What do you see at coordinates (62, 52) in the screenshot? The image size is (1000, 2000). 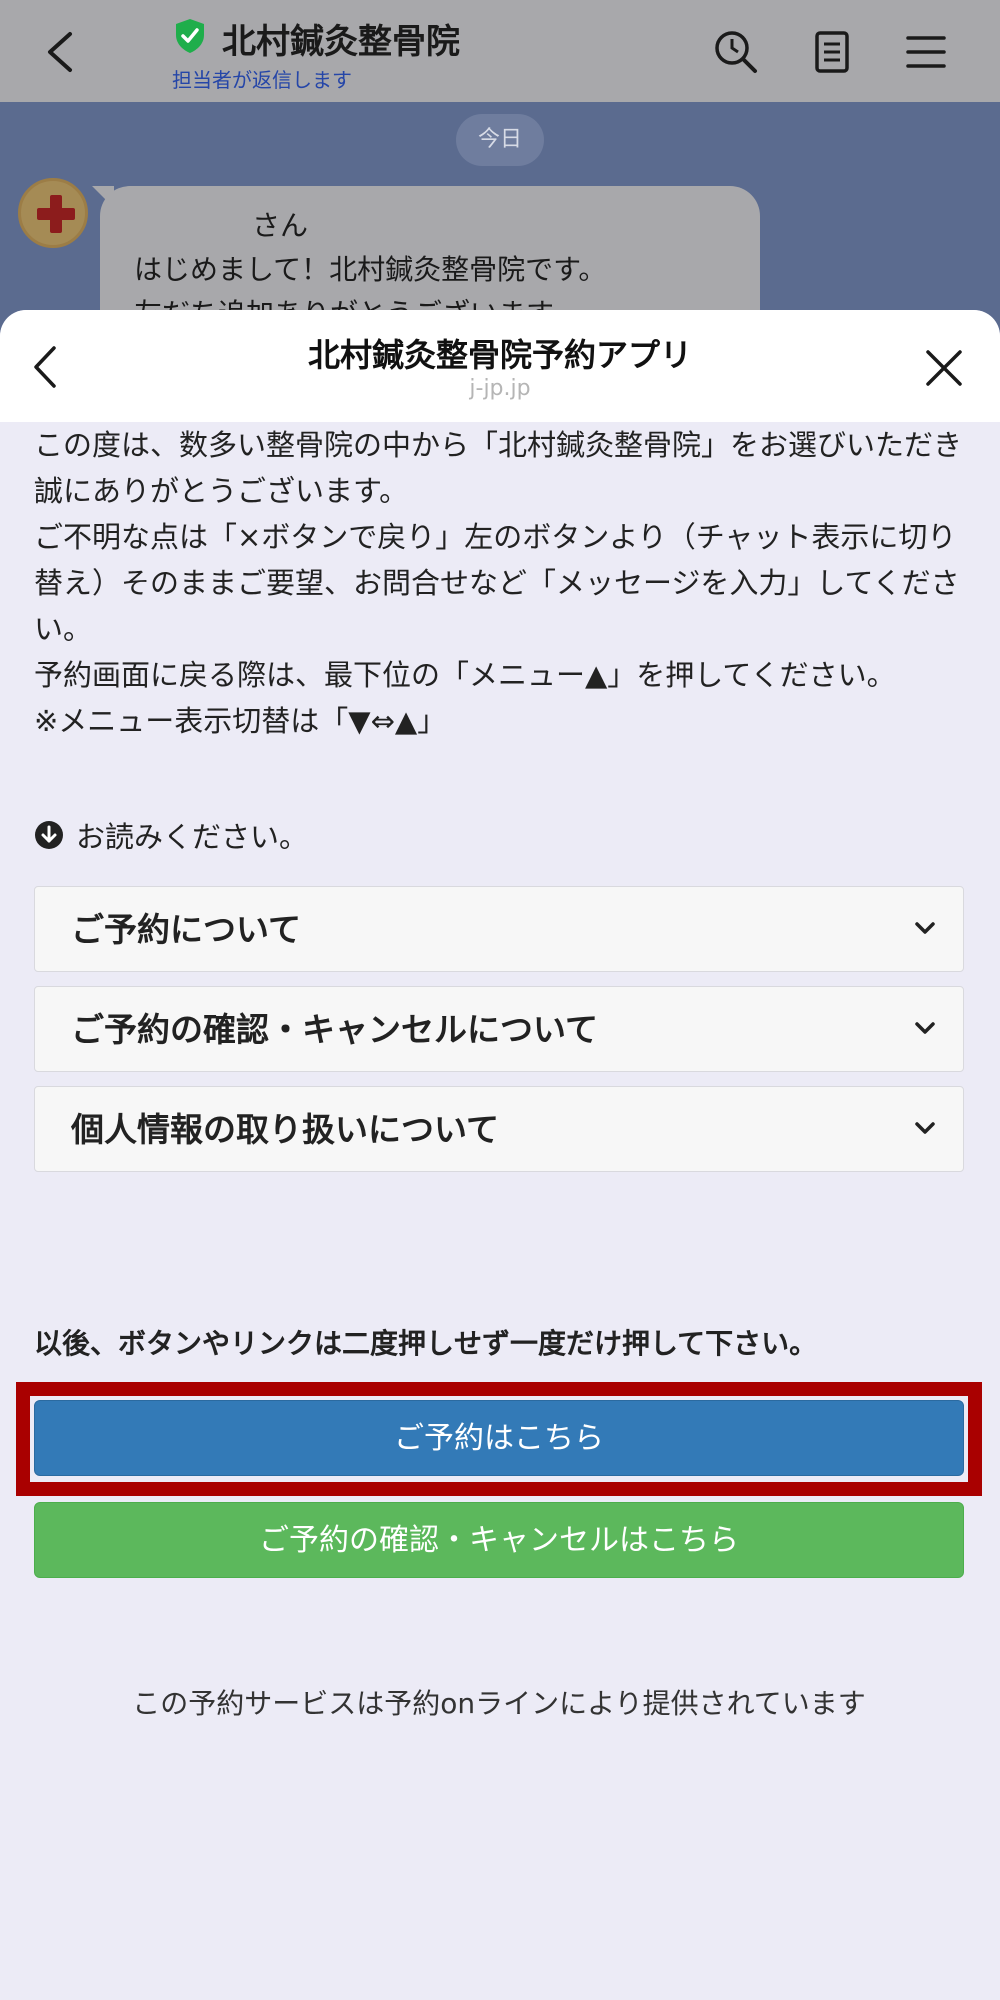 I see `back-chevron-icon` at bounding box center [62, 52].